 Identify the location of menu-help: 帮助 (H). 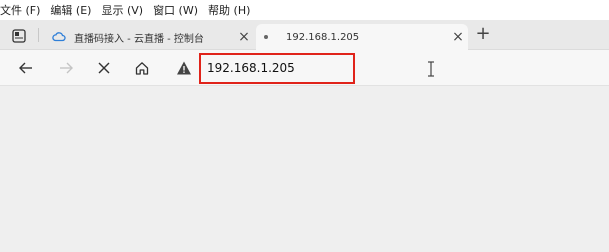
(229, 10).